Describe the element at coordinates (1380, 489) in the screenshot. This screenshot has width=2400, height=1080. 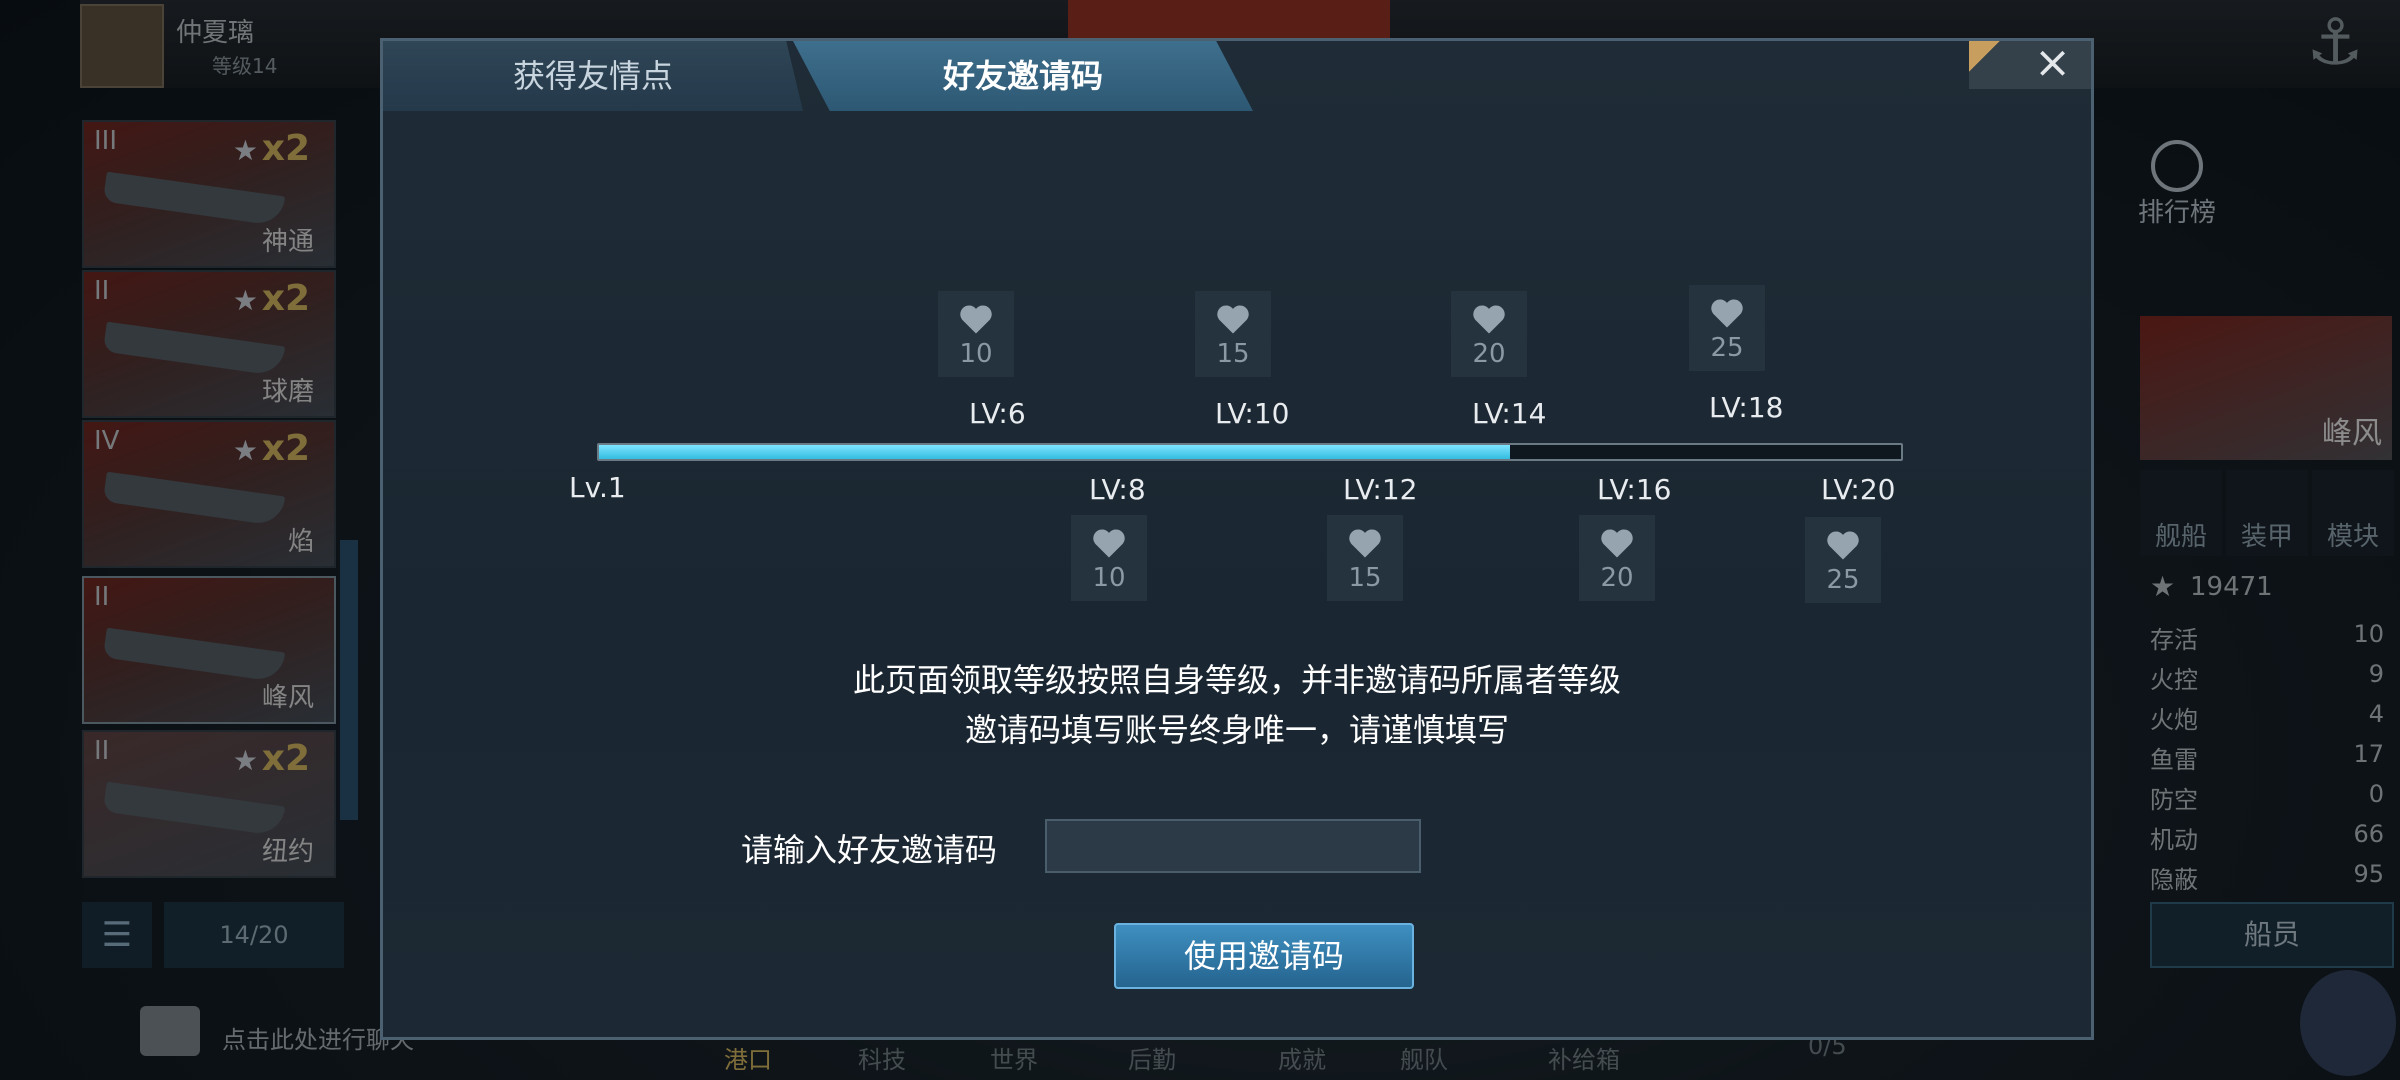
I see `level-label: LV:12` at that location.